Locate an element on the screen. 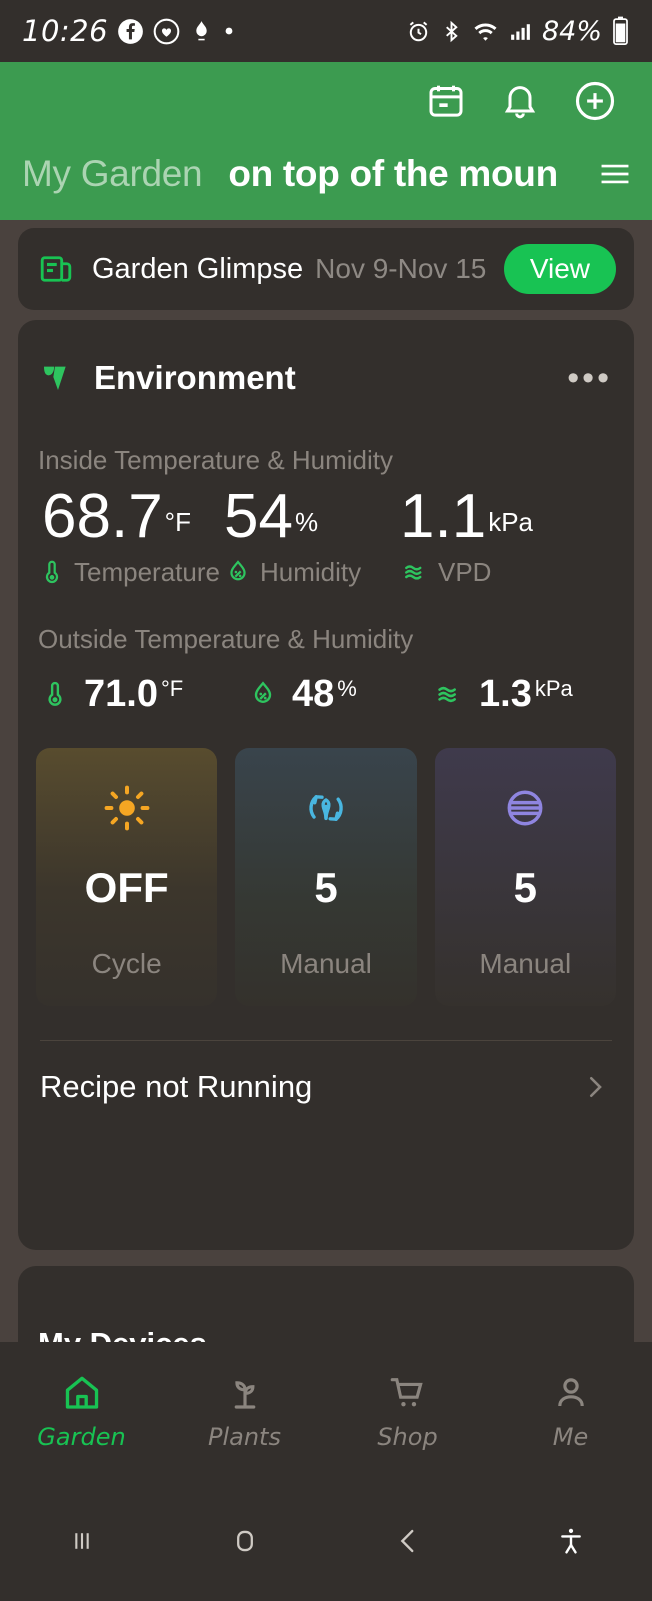  outside-temperature-value: 71.0 is located at coordinates (121, 693).